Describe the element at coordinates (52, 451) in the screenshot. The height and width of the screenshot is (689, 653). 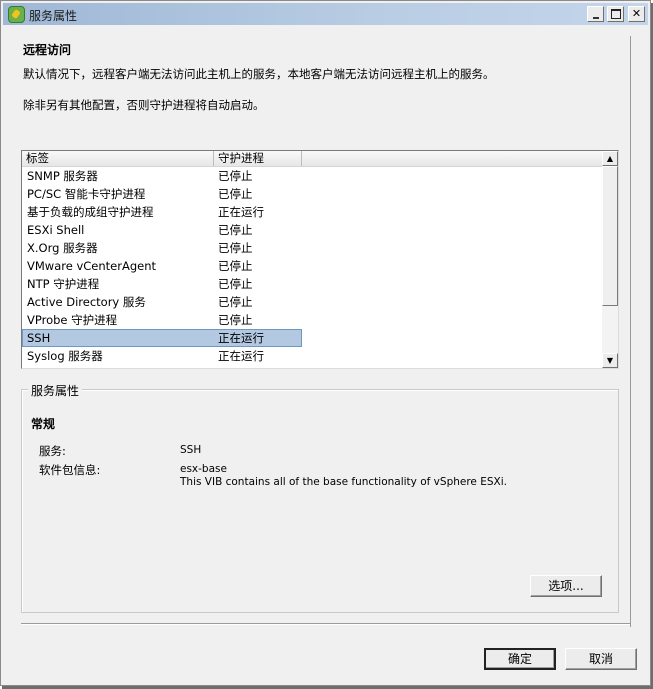
I see `service-label: 服务:` at that location.